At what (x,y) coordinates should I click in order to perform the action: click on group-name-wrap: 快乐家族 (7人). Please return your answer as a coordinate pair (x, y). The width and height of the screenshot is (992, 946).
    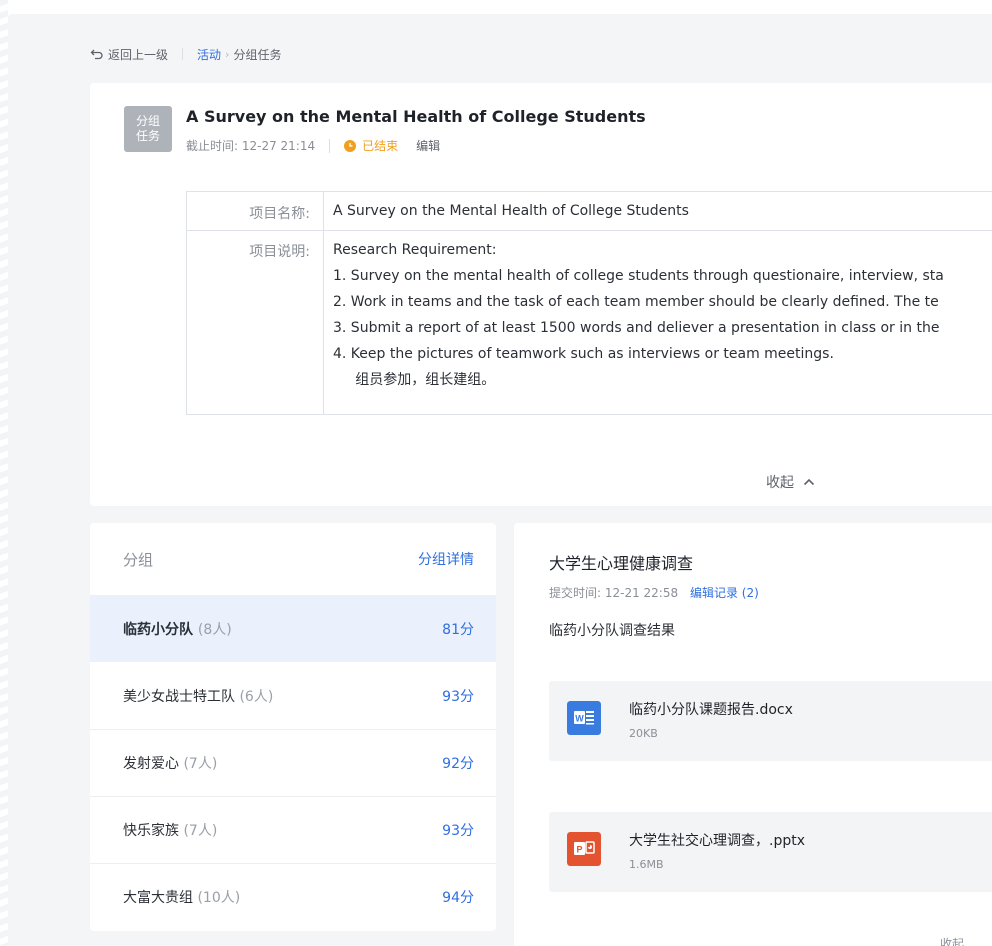
    Looking at the image, I should click on (170, 830).